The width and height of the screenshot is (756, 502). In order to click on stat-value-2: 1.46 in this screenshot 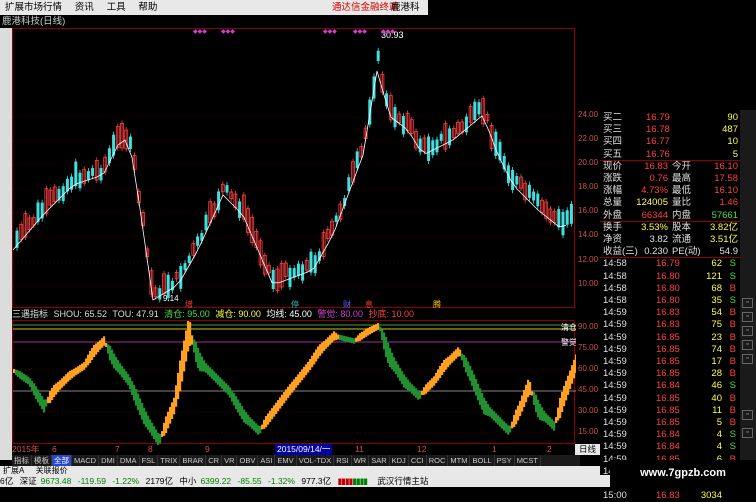, I will do `click(729, 203)`.